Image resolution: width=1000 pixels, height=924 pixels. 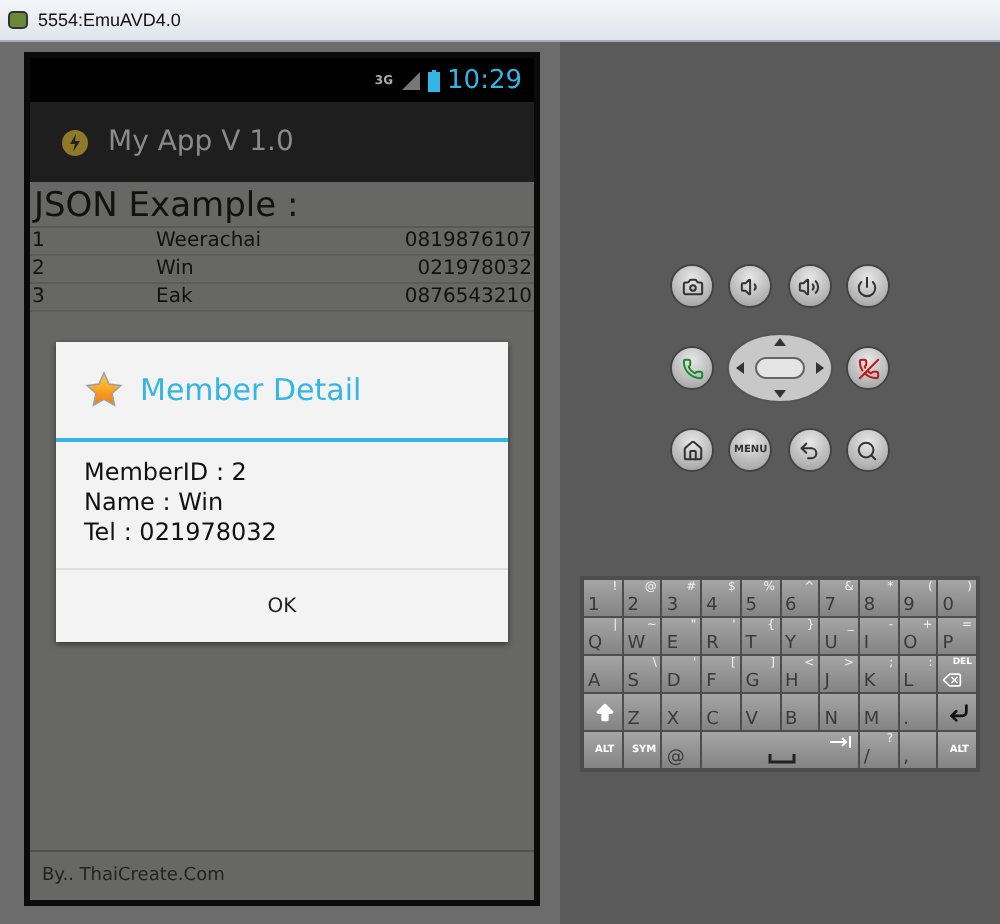 I want to click on space-icon, so click(x=781, y=759).